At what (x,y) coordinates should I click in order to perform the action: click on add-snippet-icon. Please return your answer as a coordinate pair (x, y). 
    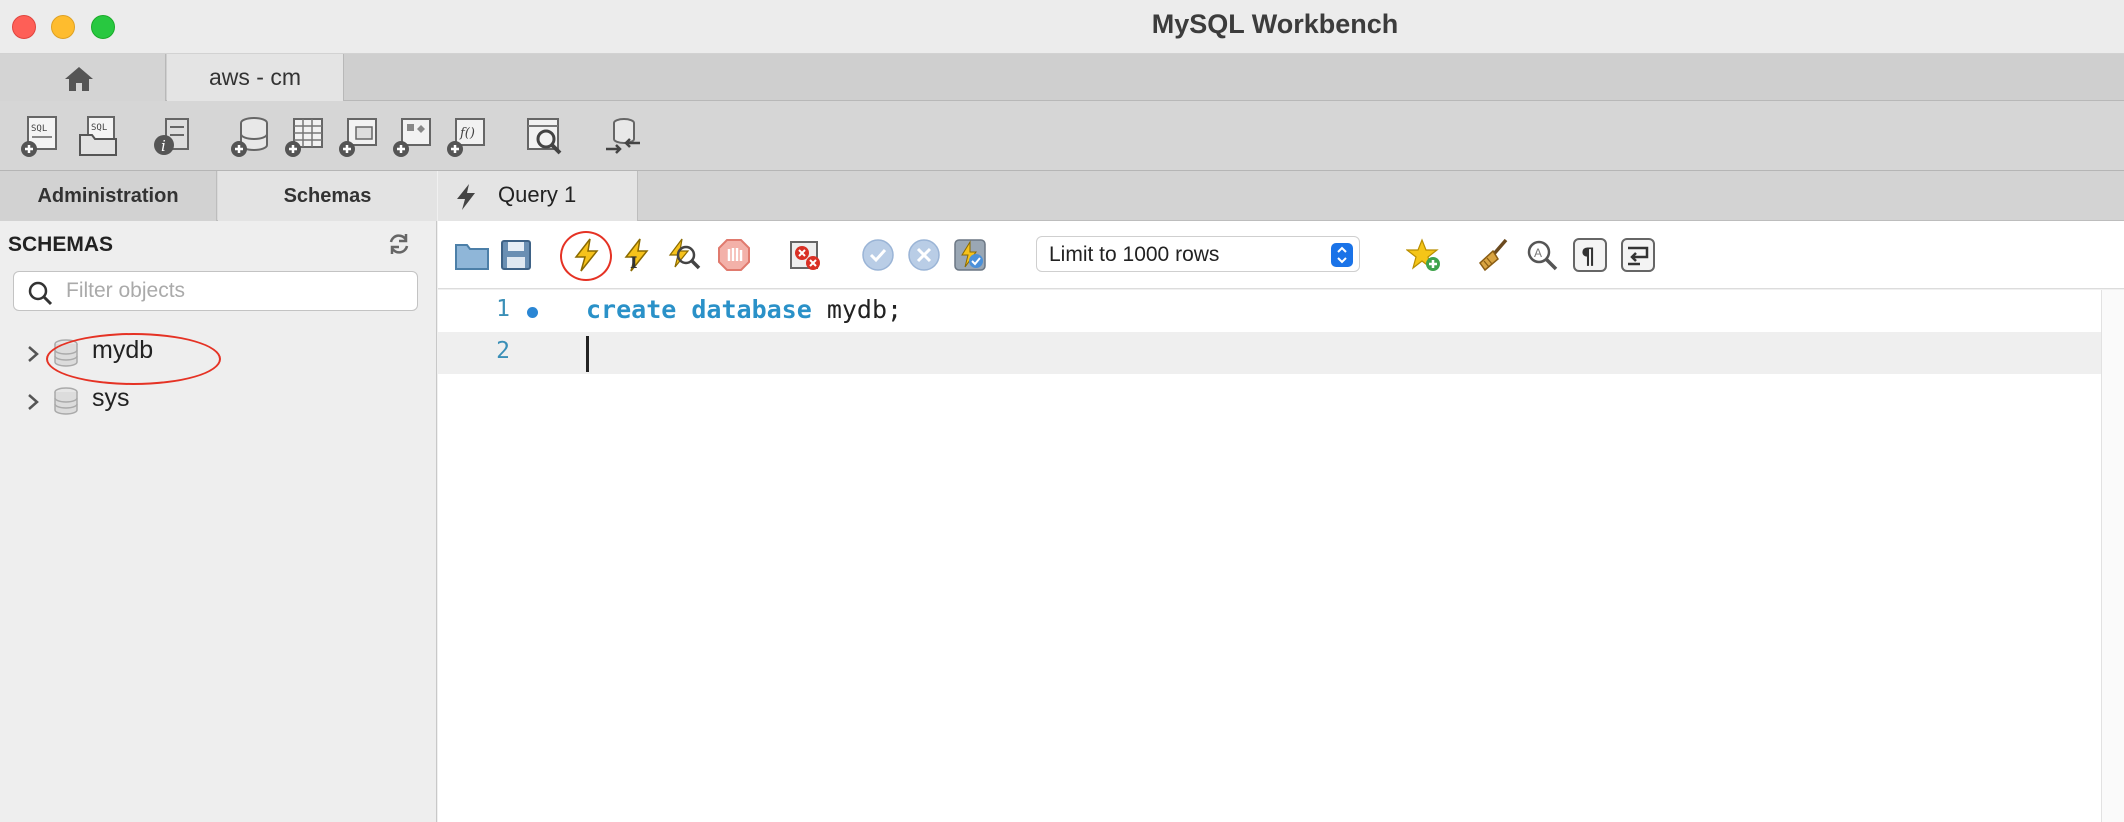
    Looking at the image, I should click on (1424, 255).